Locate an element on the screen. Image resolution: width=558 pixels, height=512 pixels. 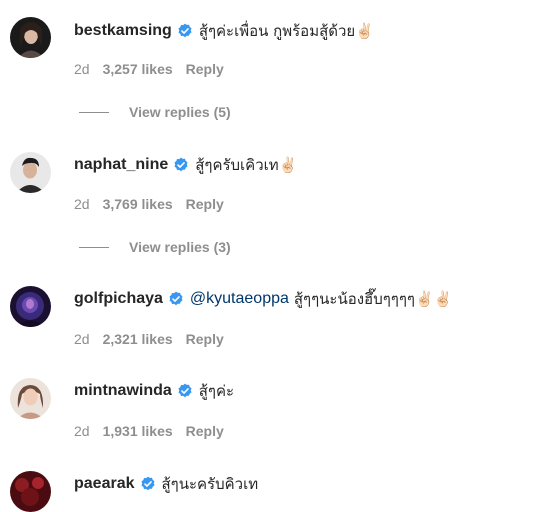
comment-likes: 3,769 likes is located at coordinates (138, 204).